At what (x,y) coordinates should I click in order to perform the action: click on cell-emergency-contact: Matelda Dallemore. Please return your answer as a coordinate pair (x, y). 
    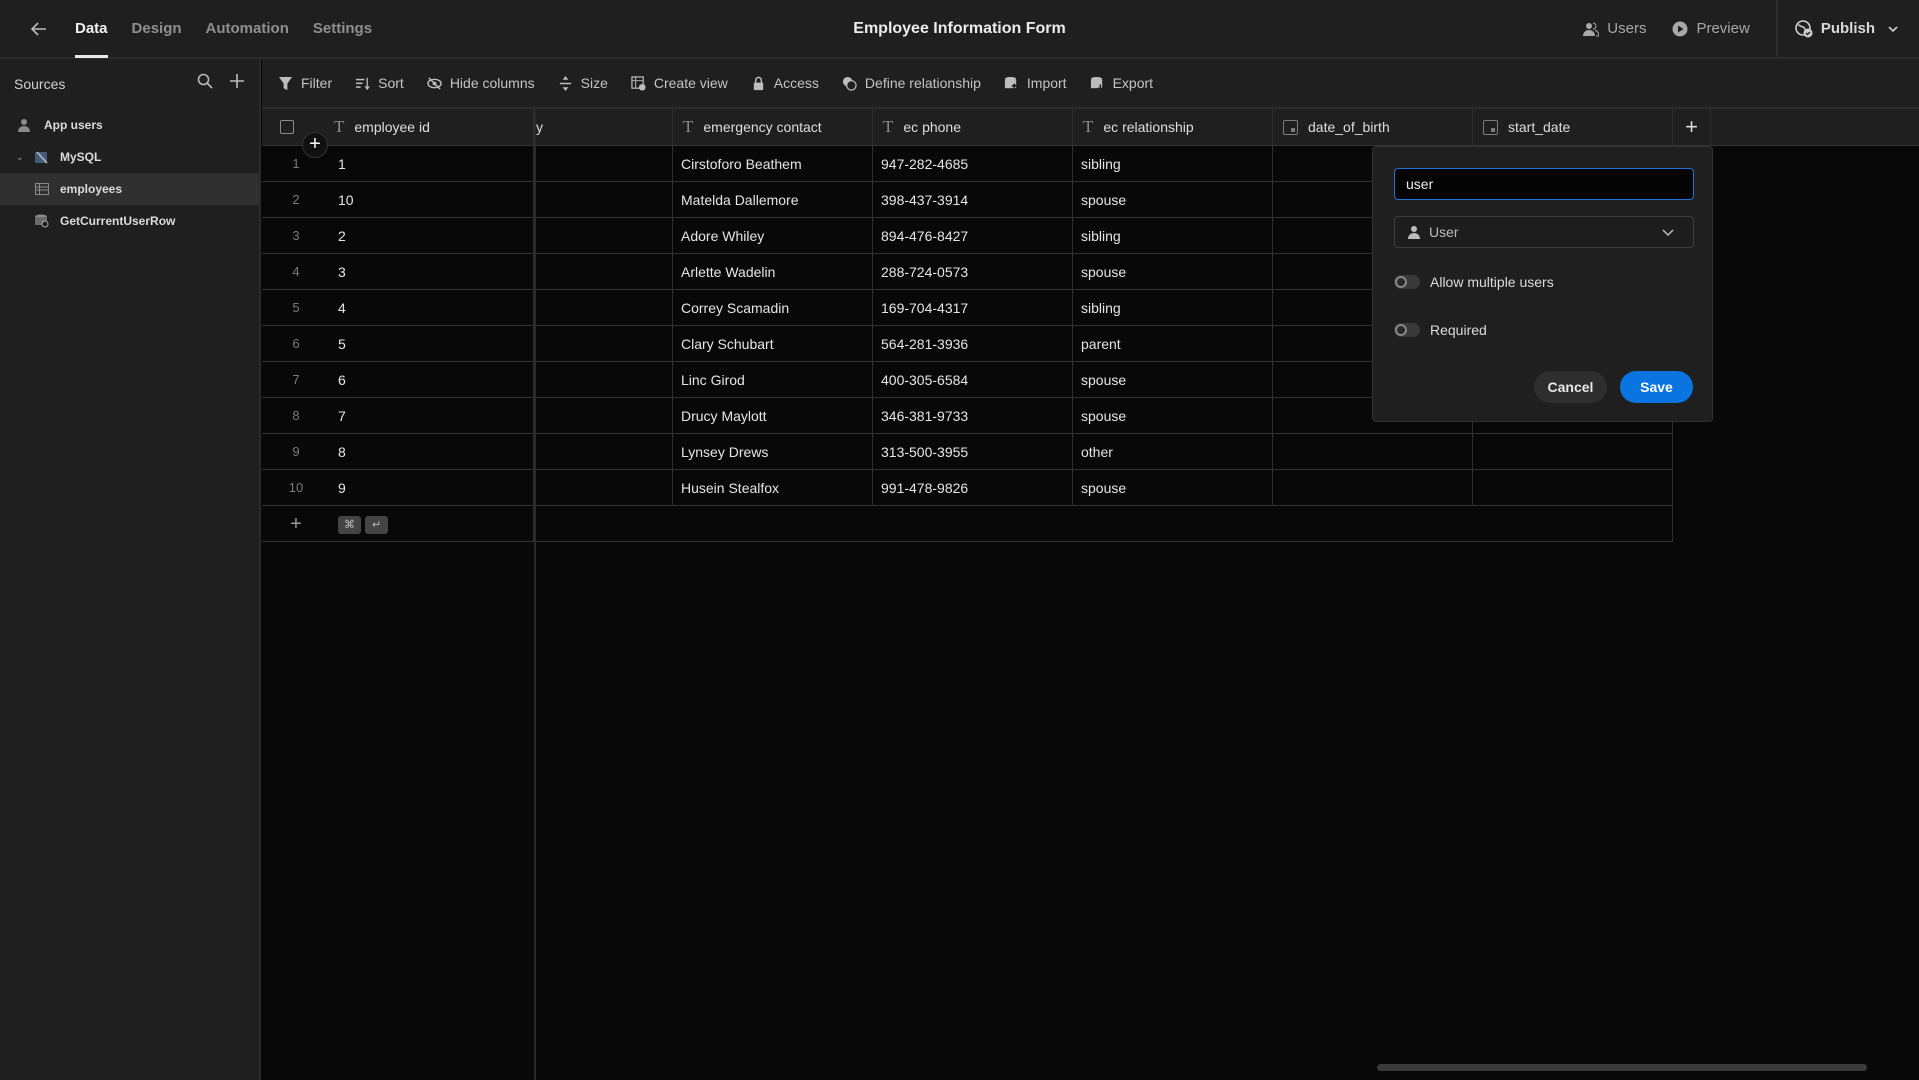
    Looking at the image, I should click on (773, 200).